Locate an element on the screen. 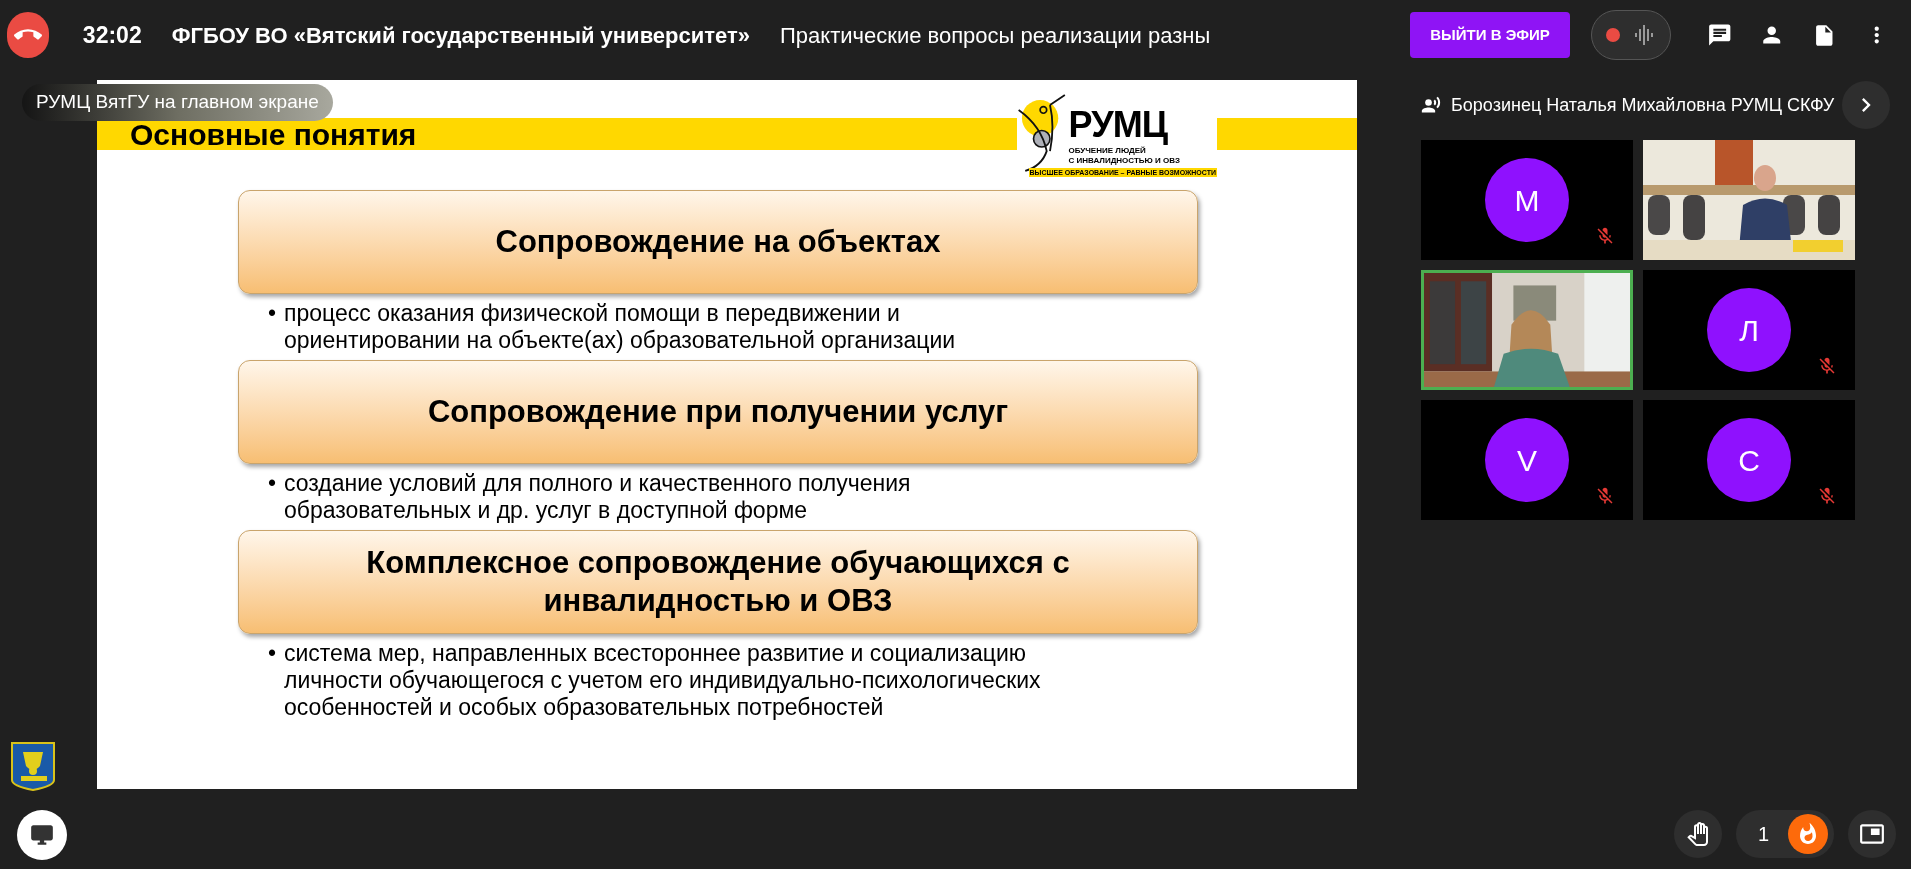 The height and width of the screenshot is (869, 1911). slide-title: Основные понятия is located at coordinates (273, 135).